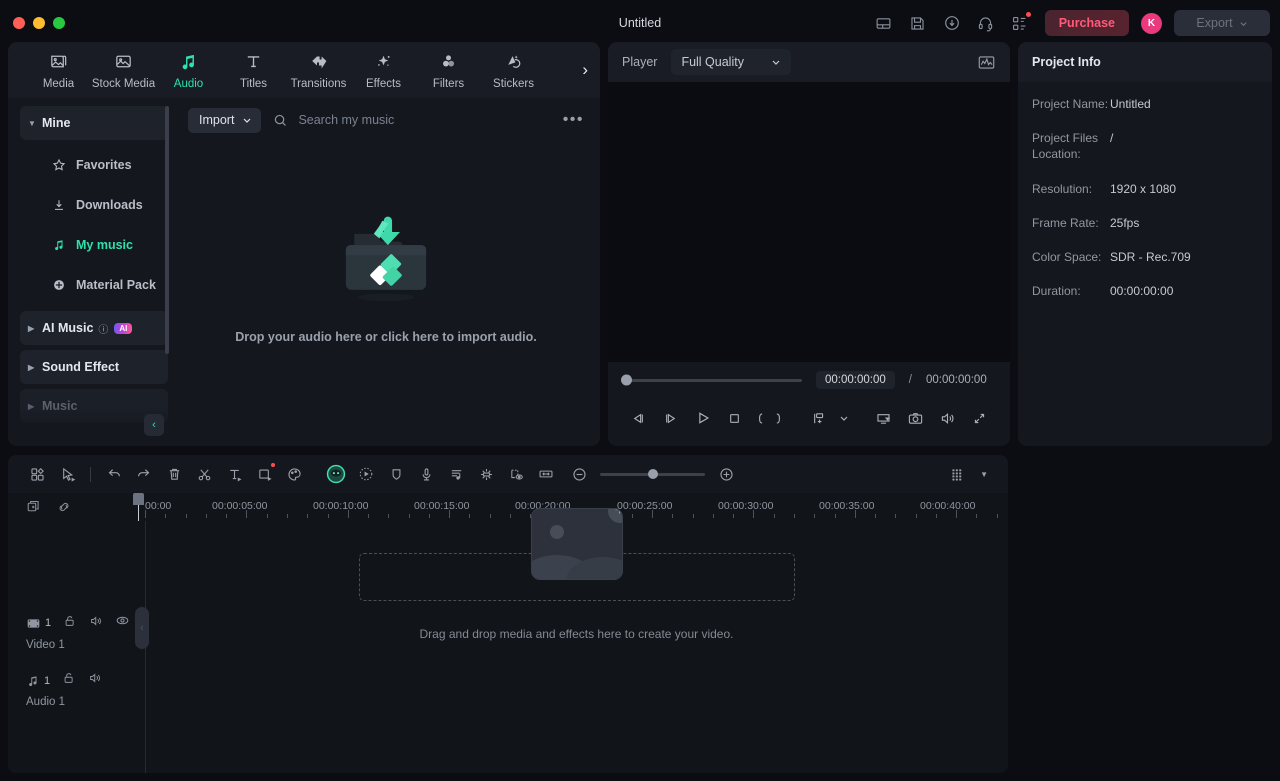 The image size is (1280, 781). What do you see at coordinates (188, 70) in the screenshot?
I see `tab-audio: Audio` at bounding box center [188, 70].